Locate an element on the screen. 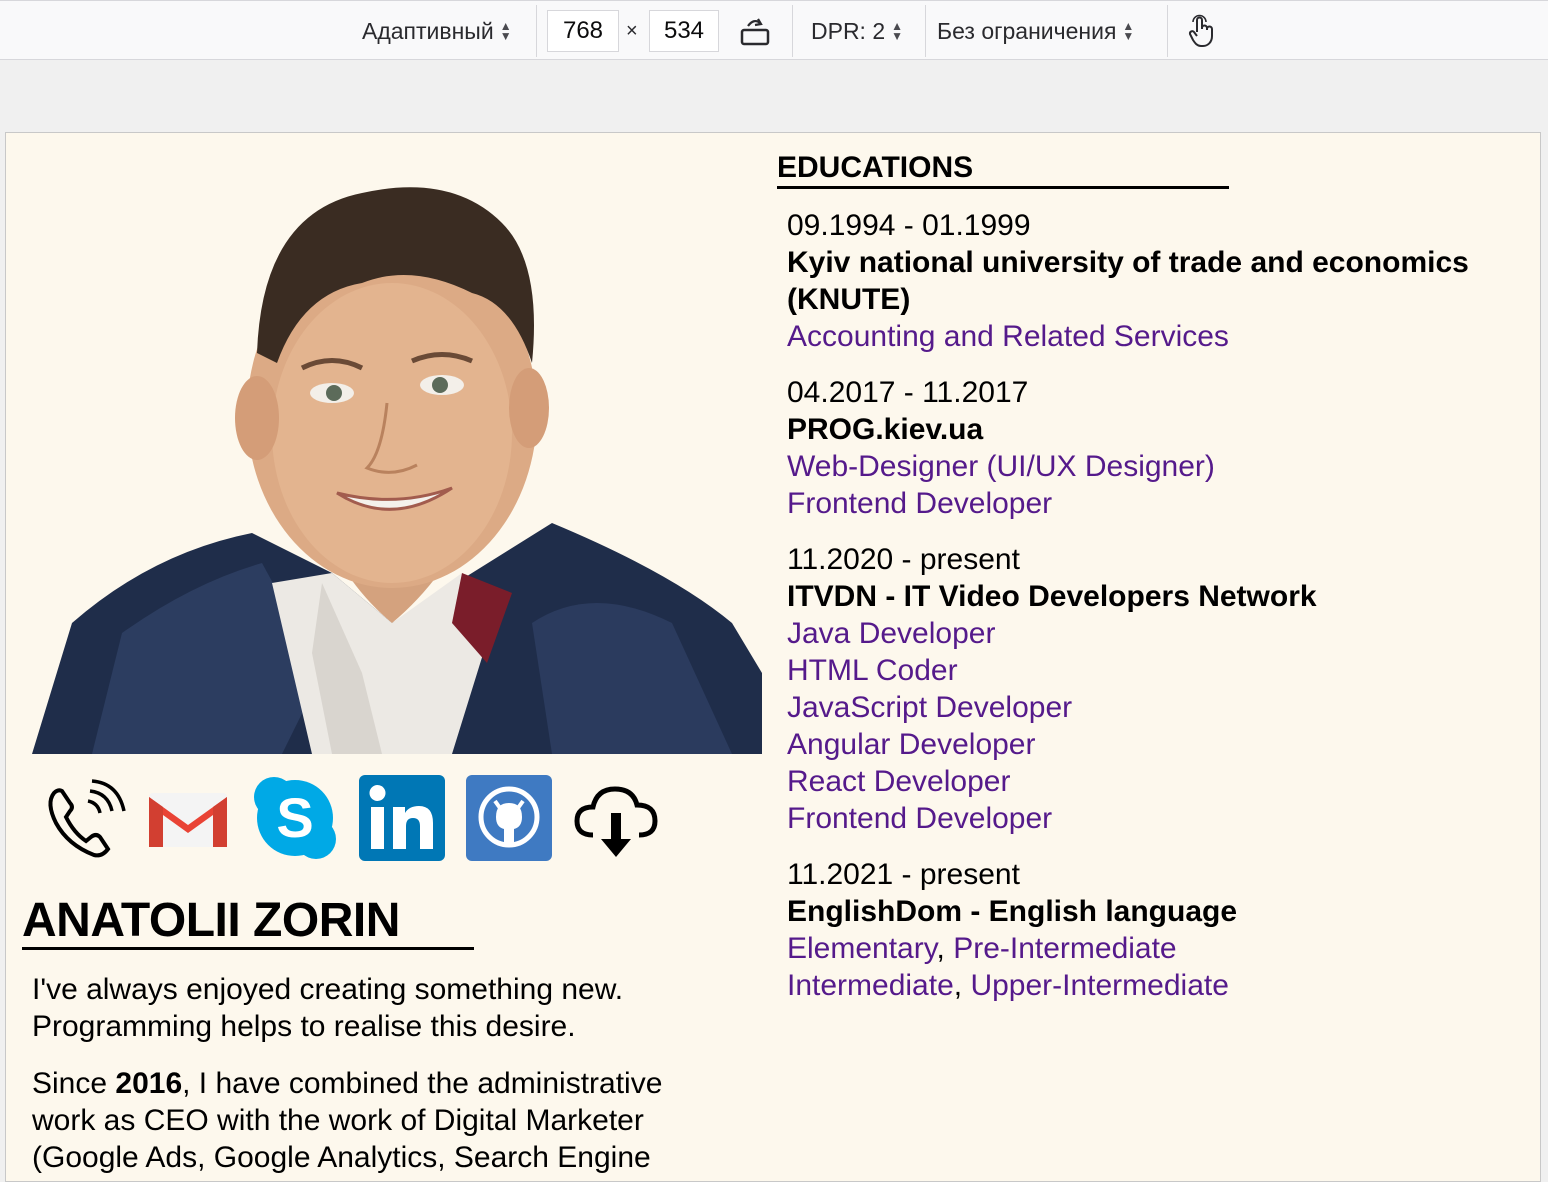  throttling-selector: Без ограничения ▲ ▼ is located at coordinates (1035, 31).